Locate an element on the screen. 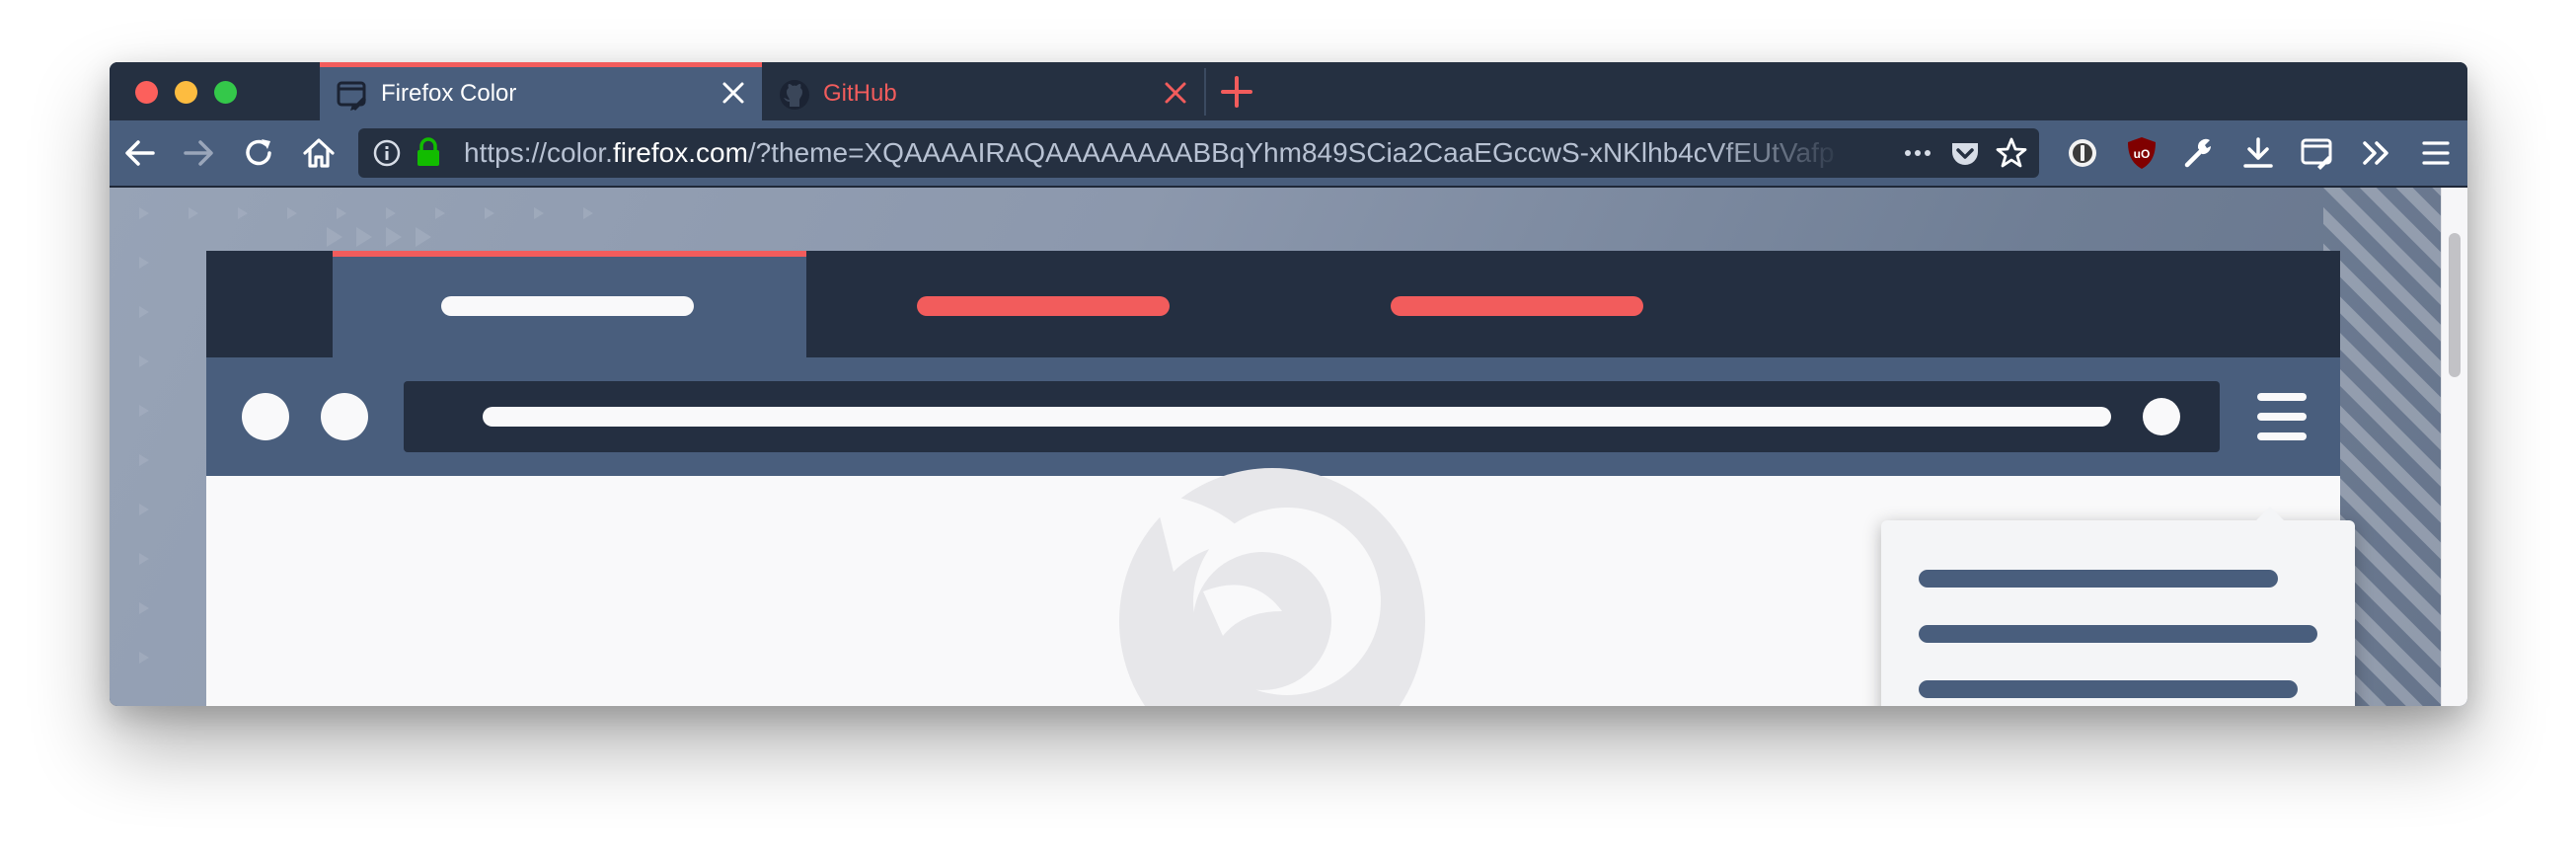 This screenshot has height=863, width=2576. scrollbar-thumb is located at coordinates (2455, 305).